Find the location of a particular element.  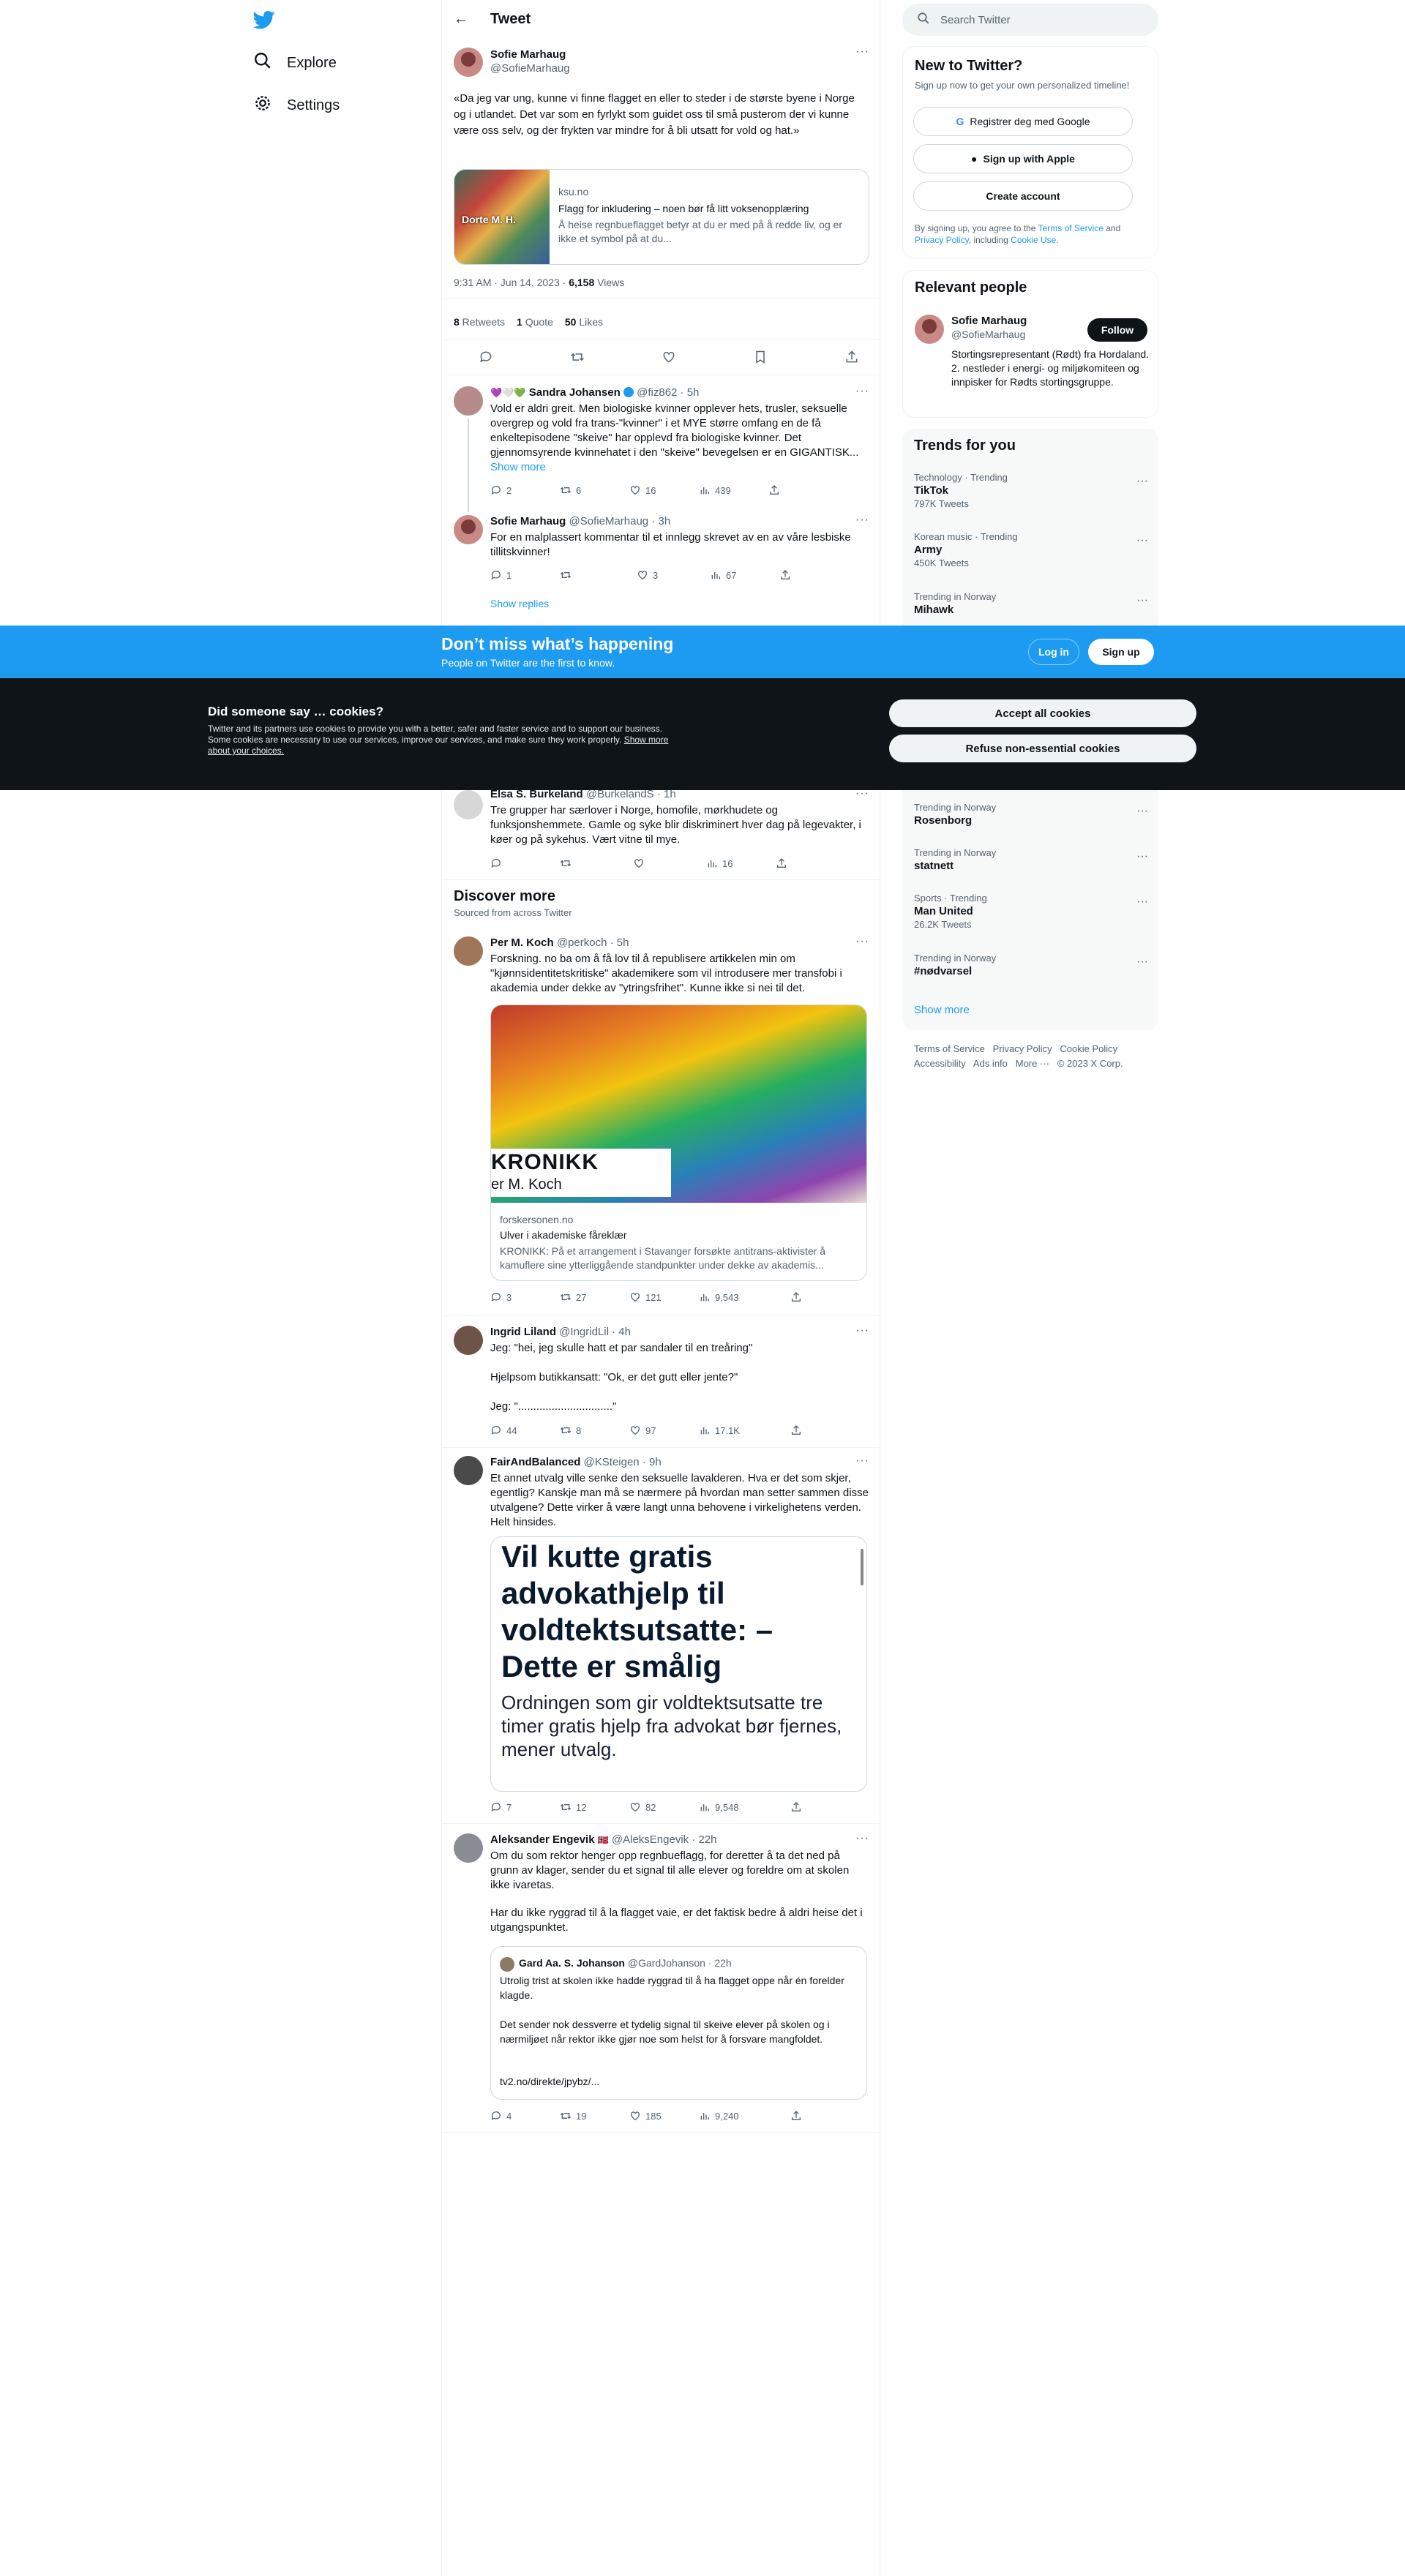

google-signup-button: G Registrer deg med Google is located at coordinates (1023, 121).